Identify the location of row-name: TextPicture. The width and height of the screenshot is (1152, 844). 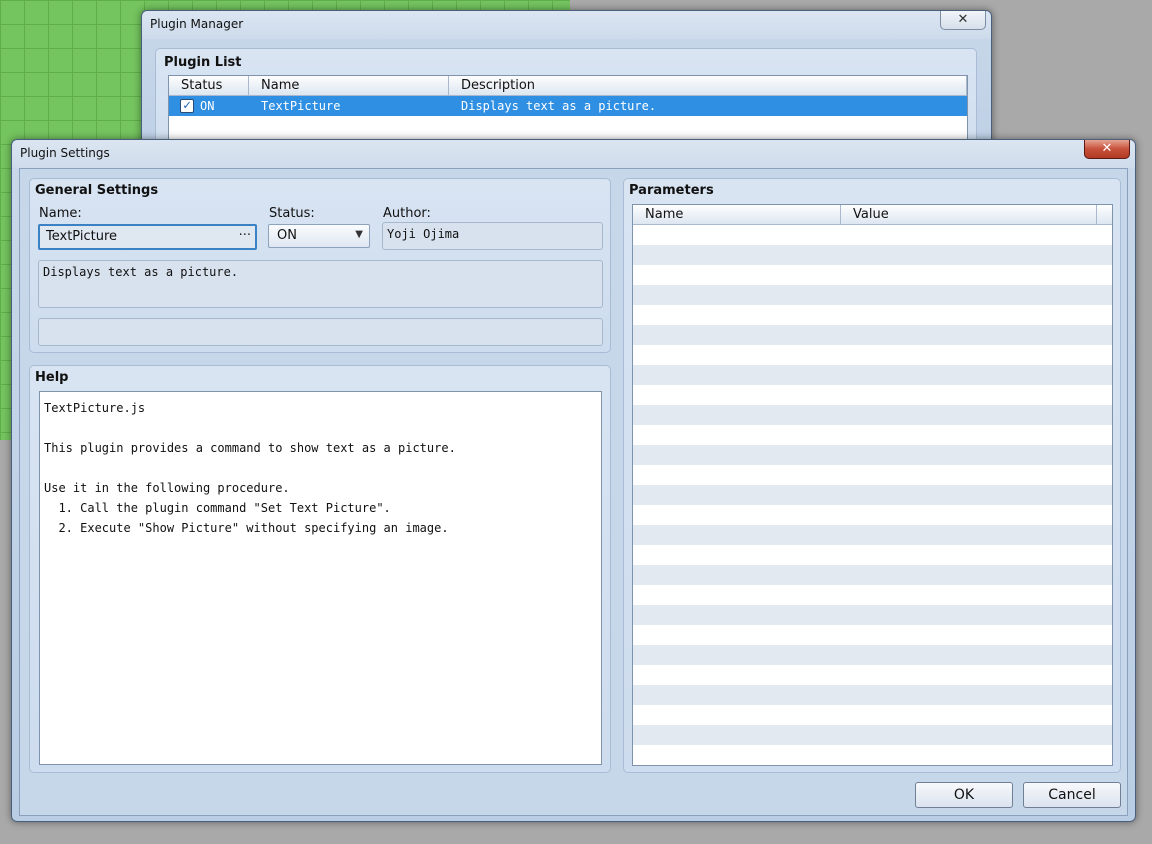
(301, 106).